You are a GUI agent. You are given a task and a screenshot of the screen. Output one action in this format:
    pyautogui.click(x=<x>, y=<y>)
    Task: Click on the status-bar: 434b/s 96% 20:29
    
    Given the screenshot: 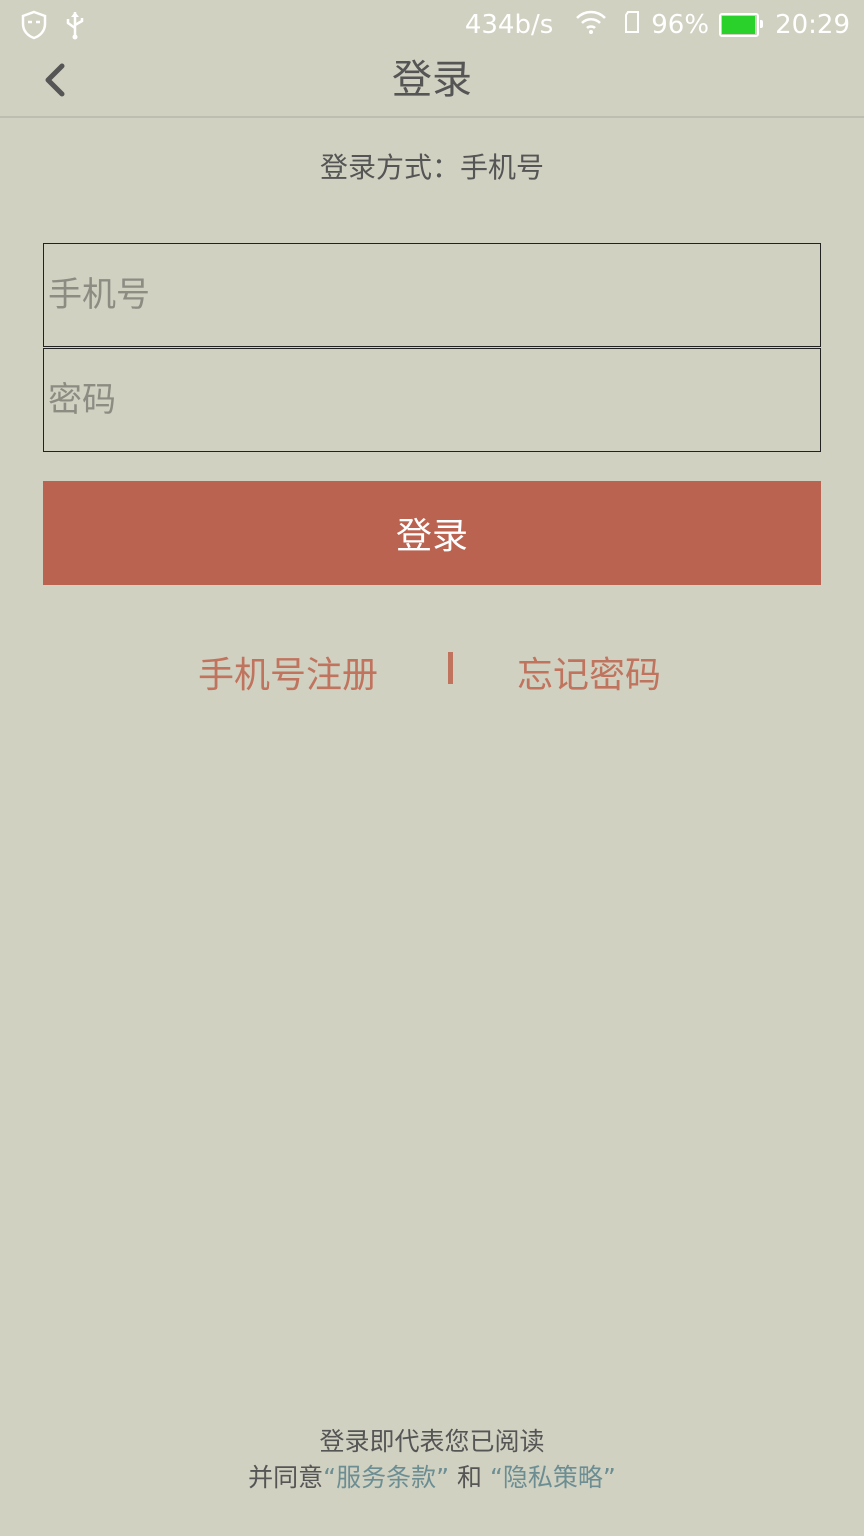 What is the action you would take?
    pyautogui.click(x=432, y=25)
    